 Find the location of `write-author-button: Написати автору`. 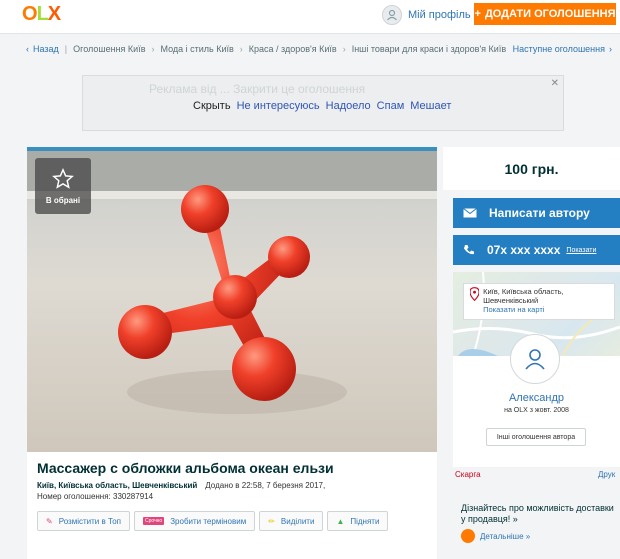

write-author-button: Написати автору is located at coordinates (536, 213).